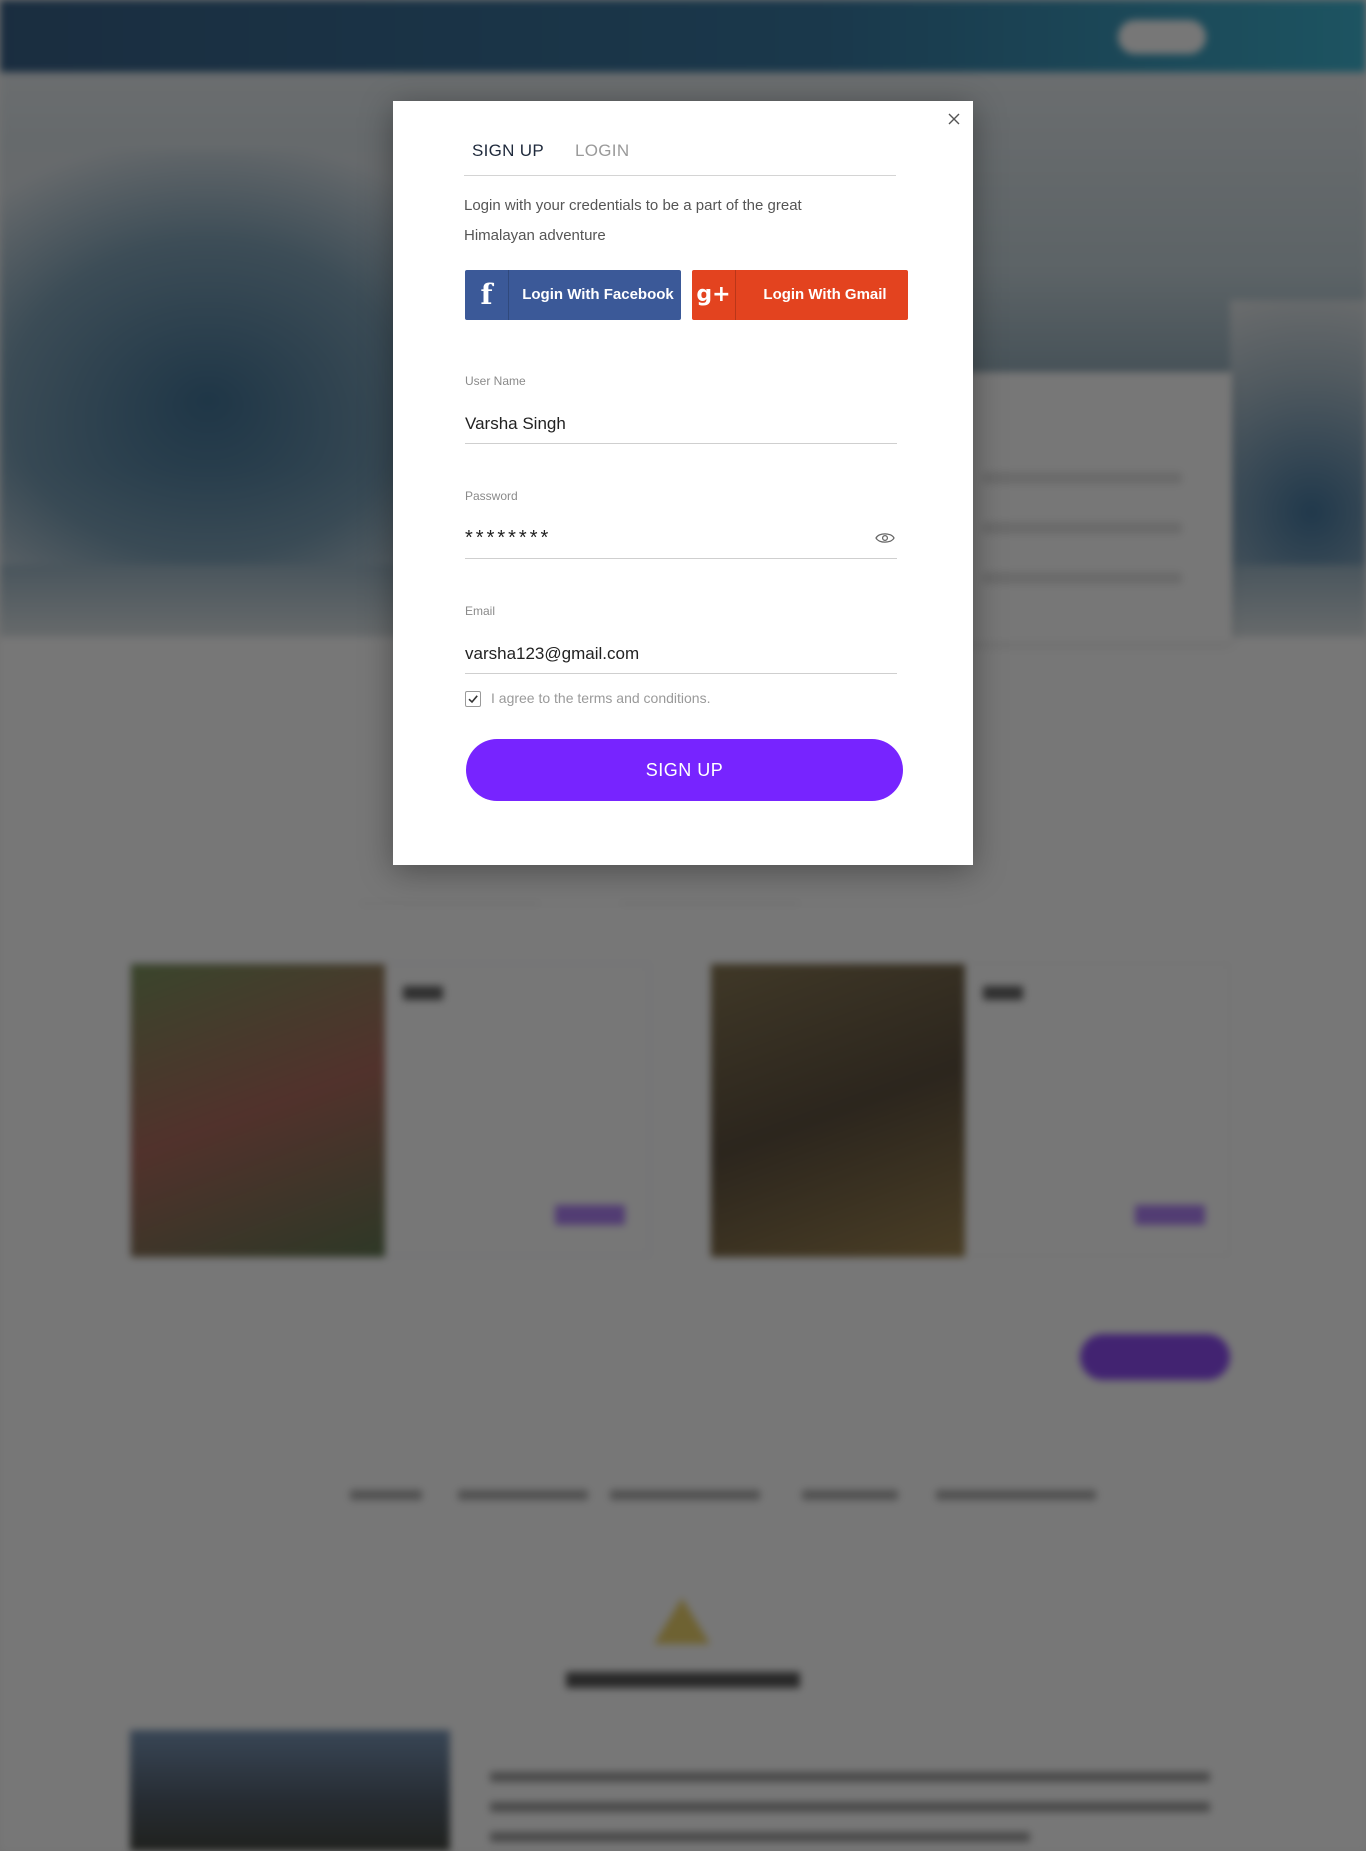  I want to click on password-input, so click(681, 539).